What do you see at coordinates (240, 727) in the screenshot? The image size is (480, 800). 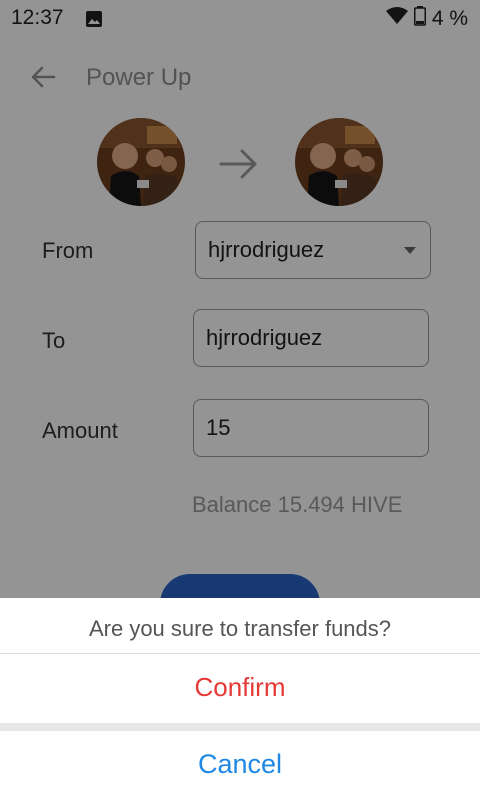 I see `sheet-gap` at bounding box center [240, 727].